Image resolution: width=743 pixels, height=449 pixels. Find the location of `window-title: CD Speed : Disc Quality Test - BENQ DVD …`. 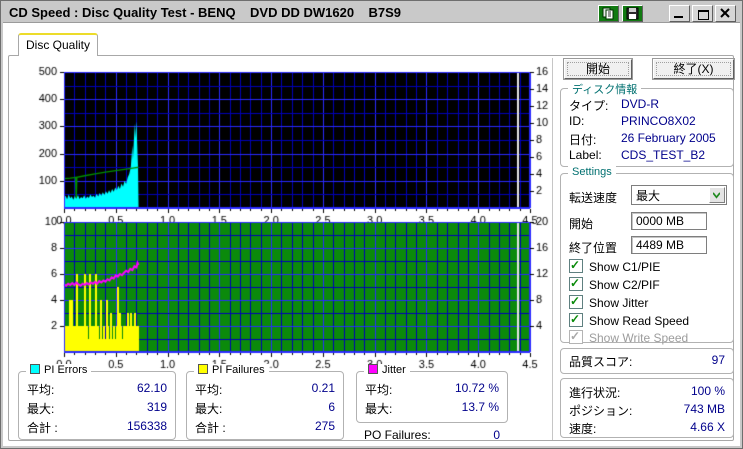

window-title: CD Speed : Disc Quality Test - BENQ DVD … is located at coordinates (205, 12).